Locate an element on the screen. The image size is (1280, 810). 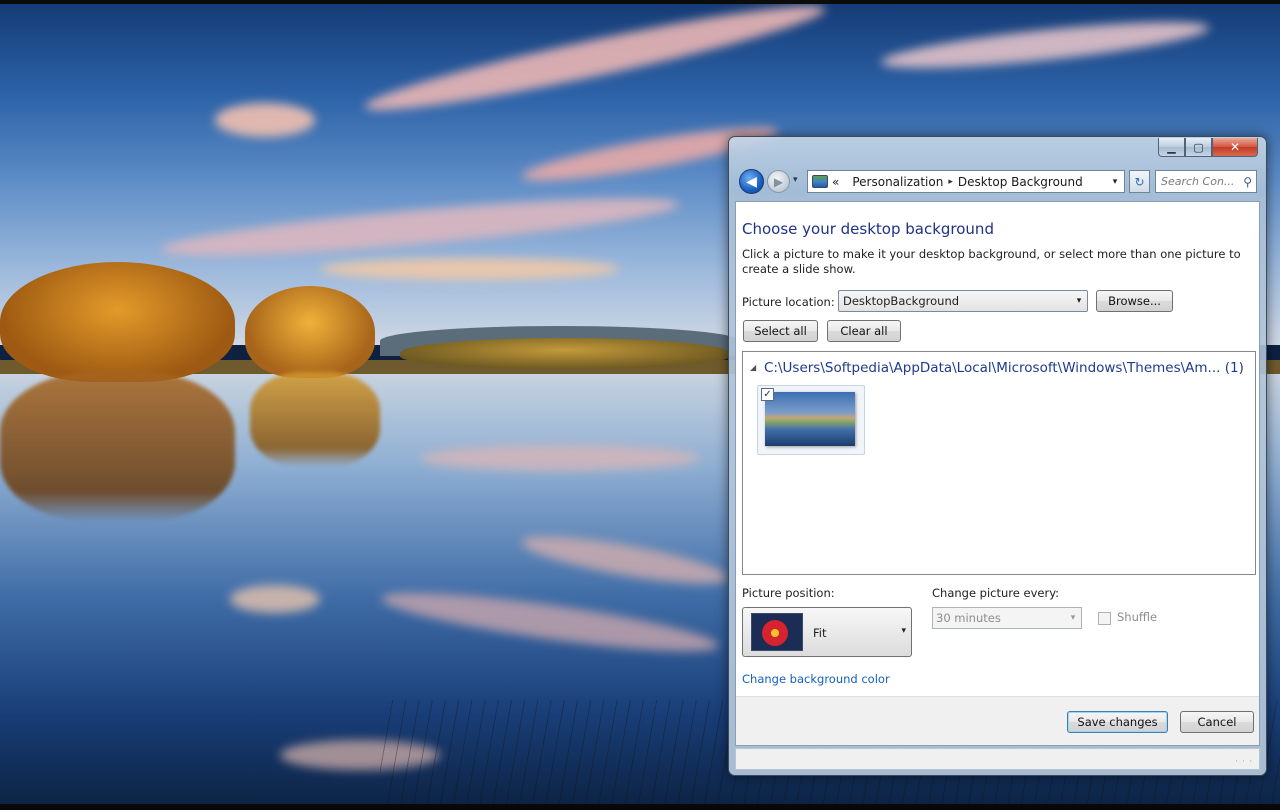
picture-location-label: Picture location: is located at coordinates (788, 302).